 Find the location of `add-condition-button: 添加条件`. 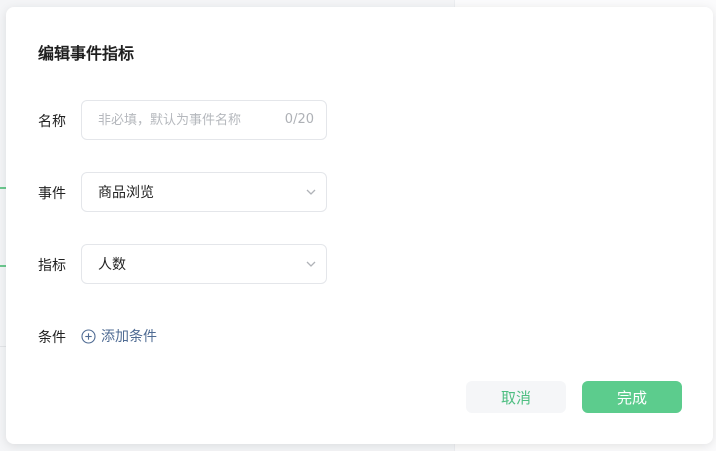

add-condition-button: 添加条件 is located at coordinates (119, 336).